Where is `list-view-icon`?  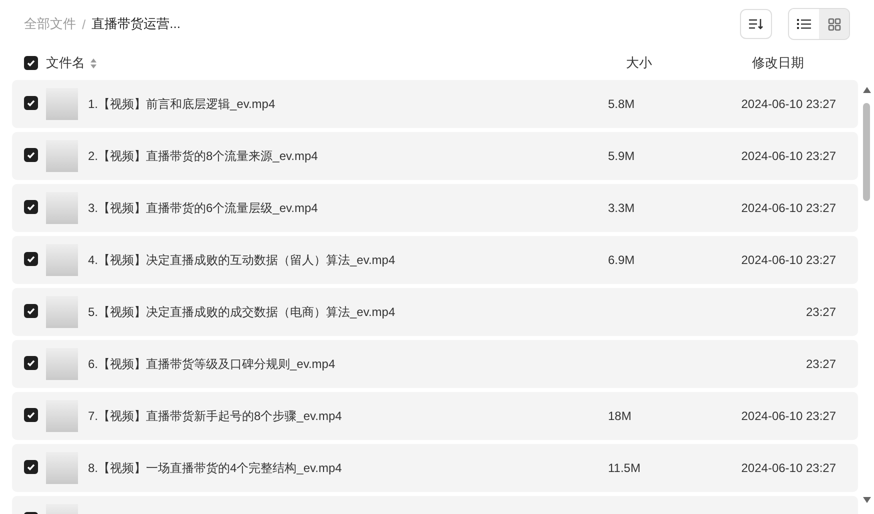 list-view-icon is located at coordinates (804, 24).